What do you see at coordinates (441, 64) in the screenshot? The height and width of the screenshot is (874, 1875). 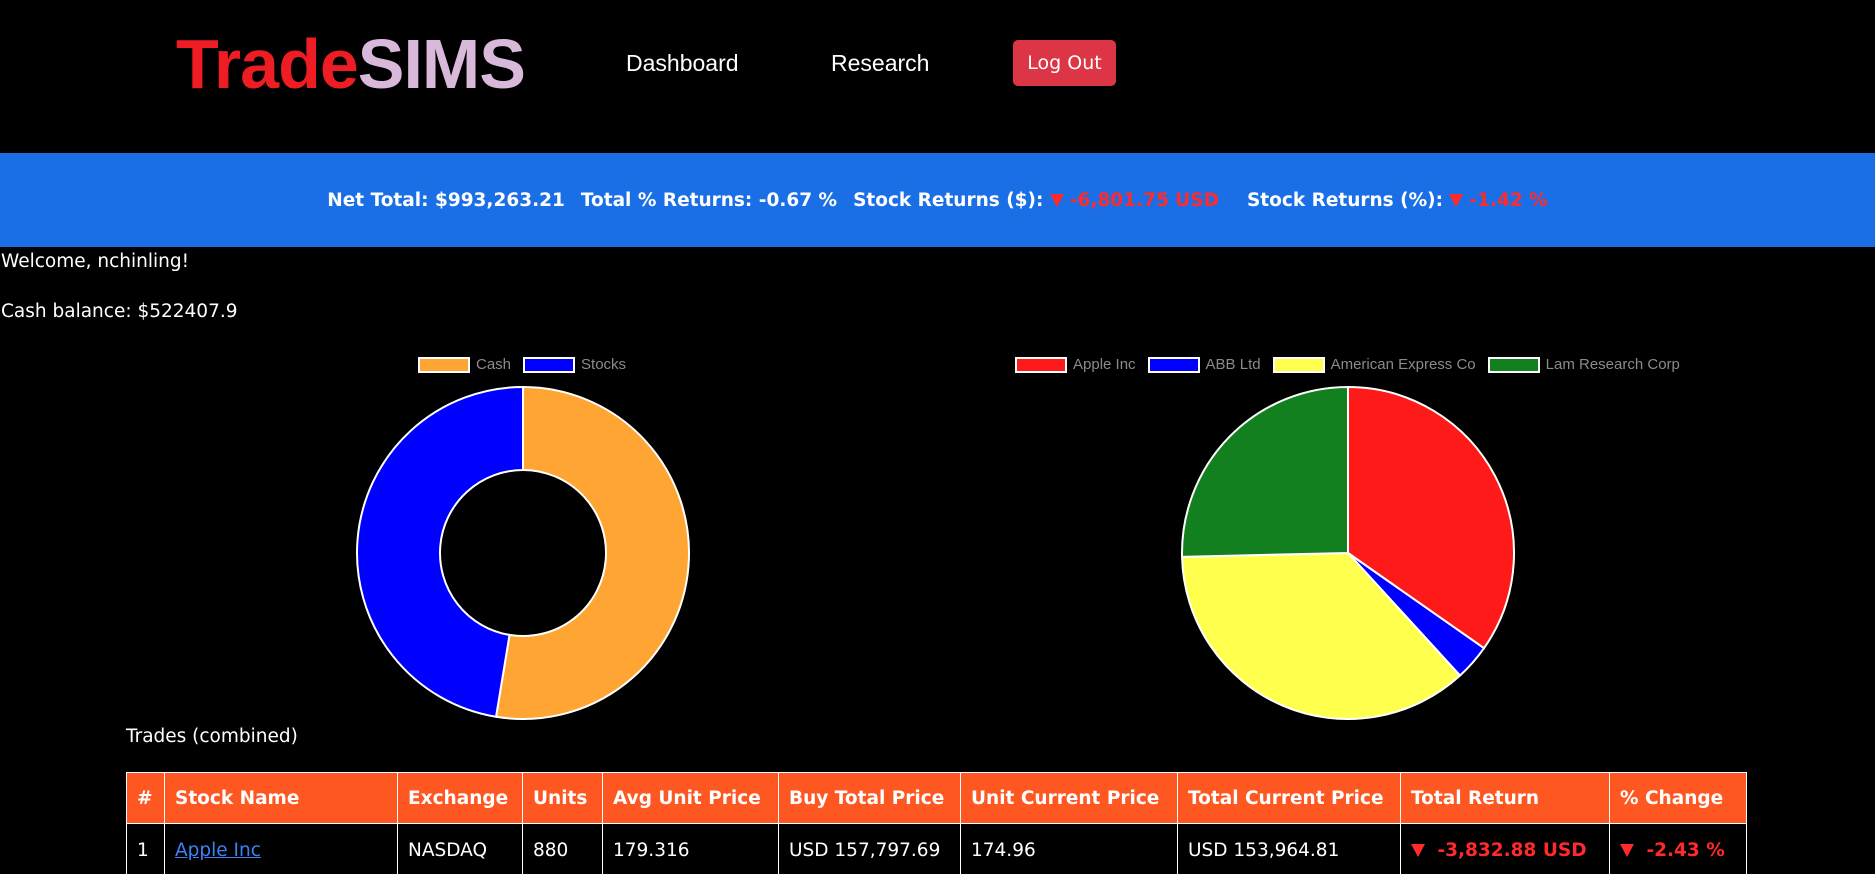 I see `logo-sims: SIMS` at bounding box center [441, 64].